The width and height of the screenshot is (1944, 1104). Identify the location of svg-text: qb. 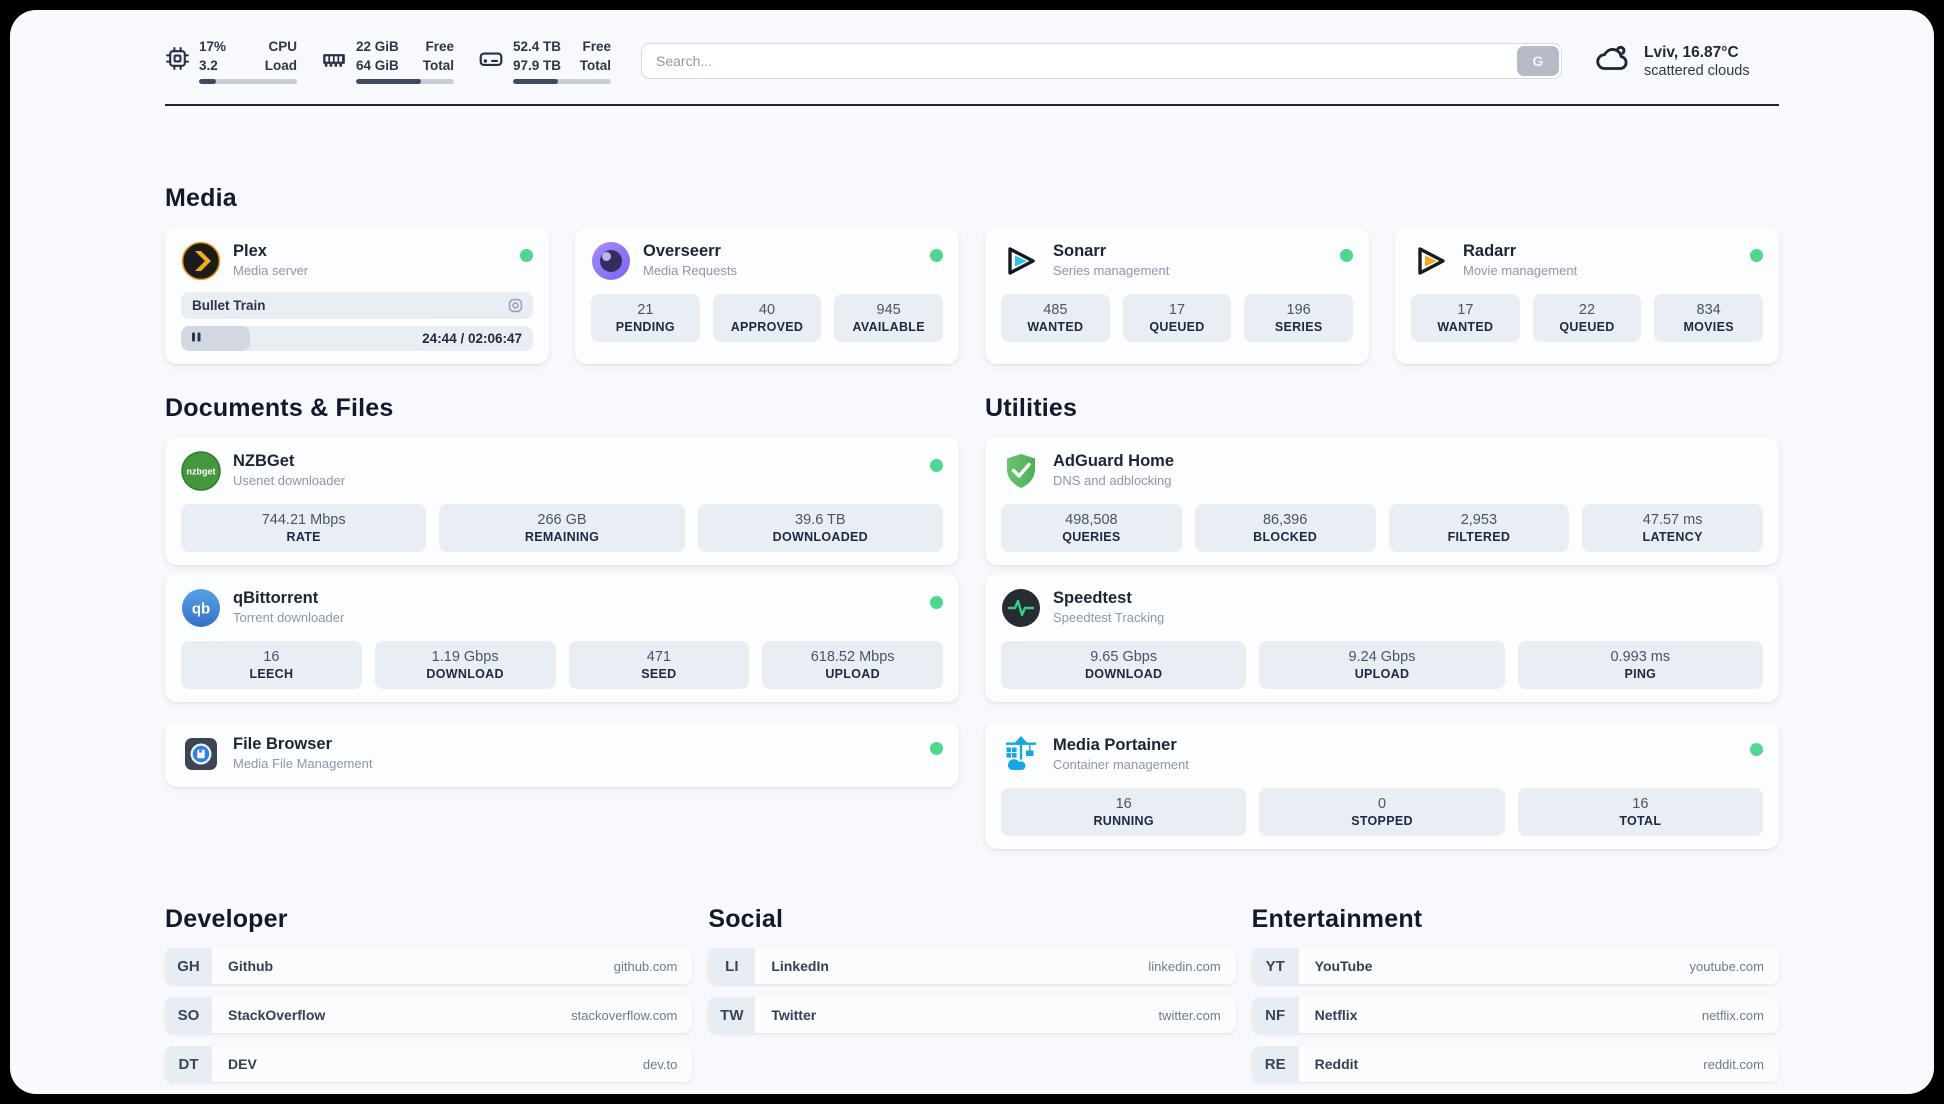
(201, 609).